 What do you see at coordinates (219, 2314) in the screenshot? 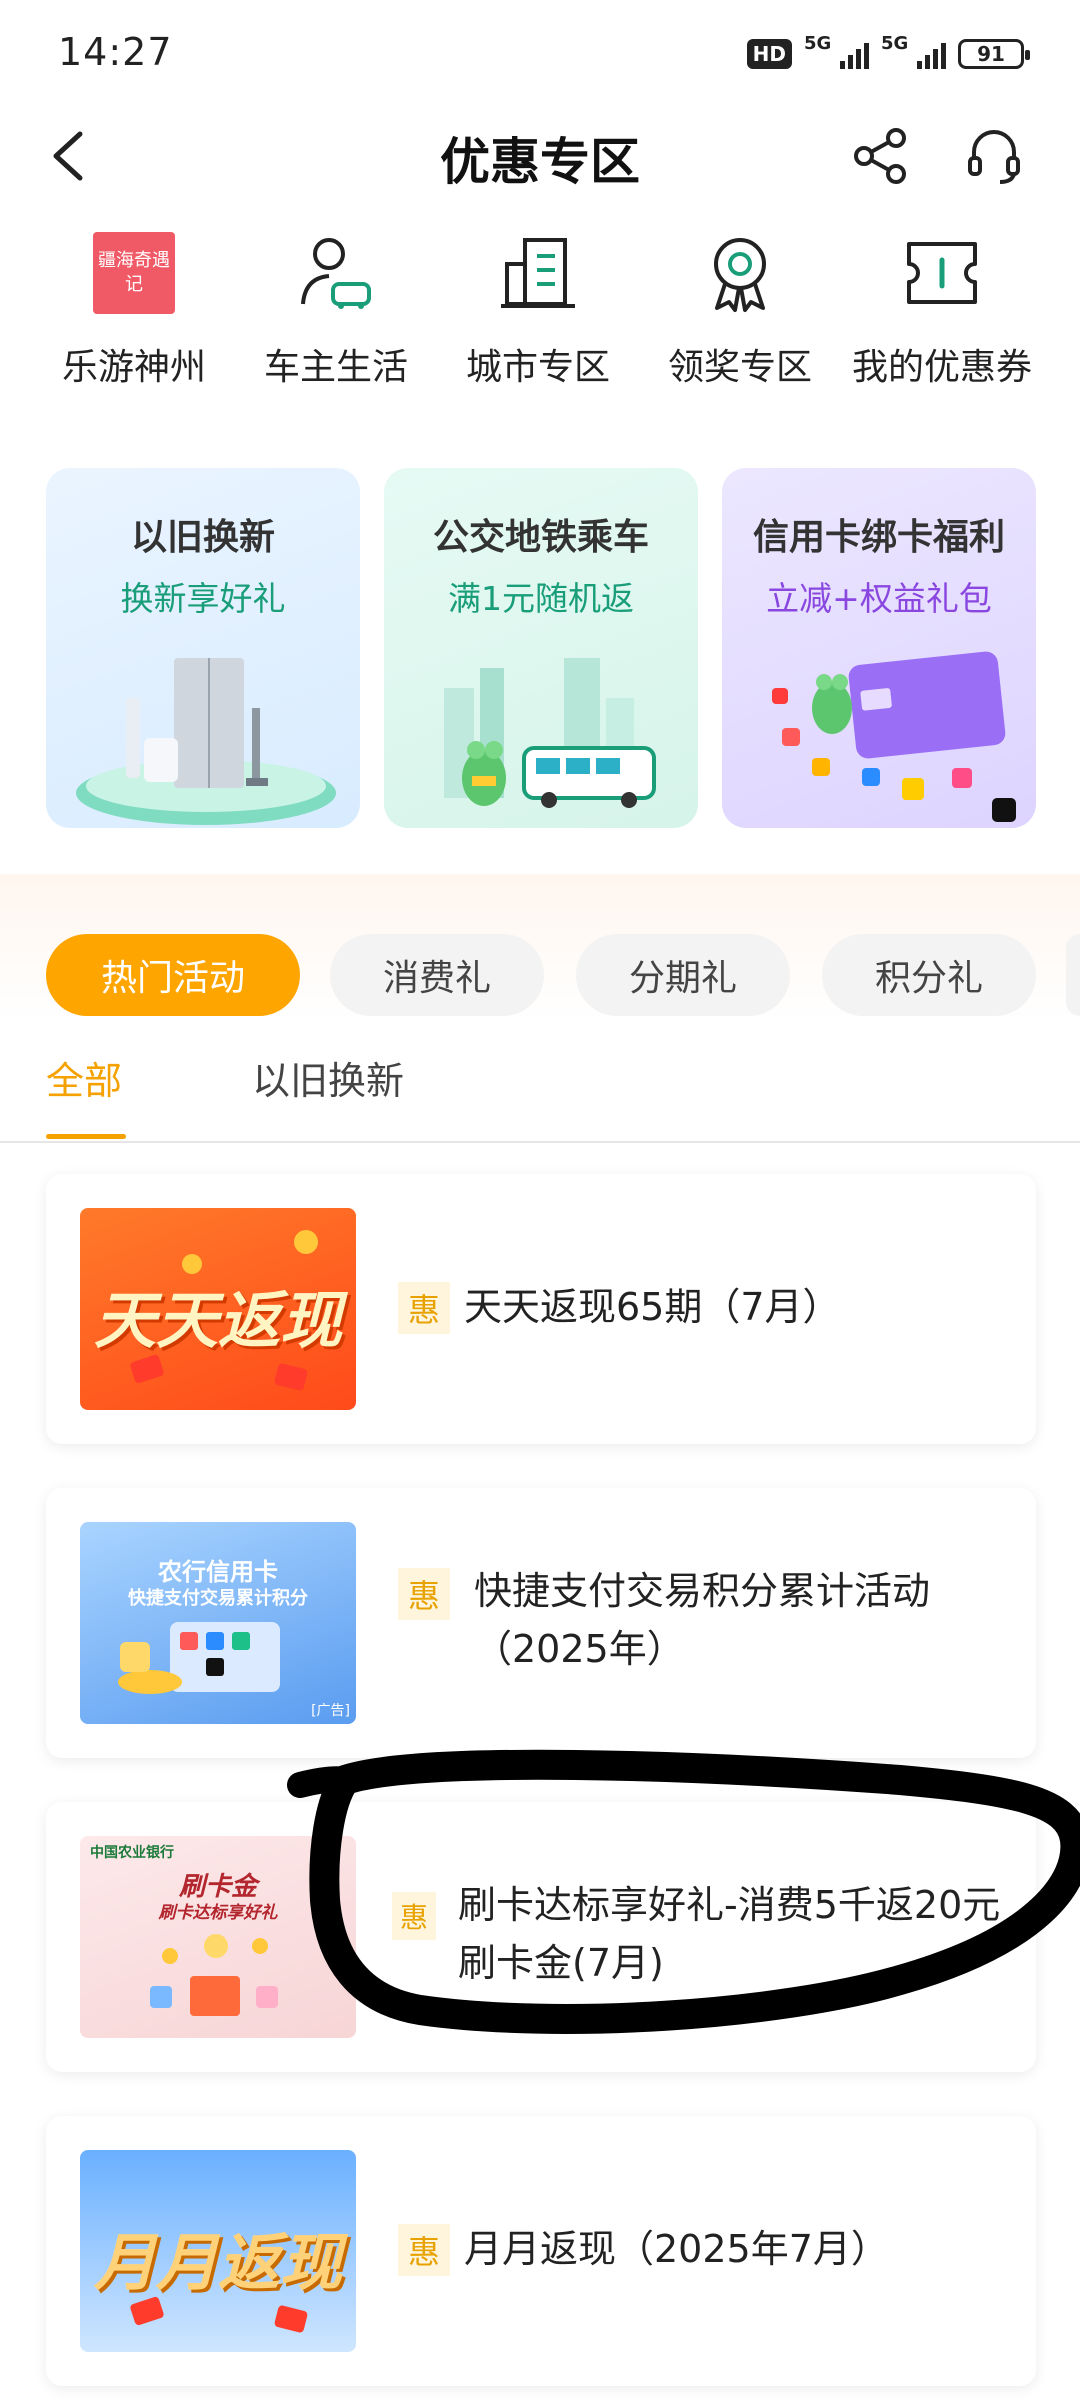
I see `red-envelope-icon` at bounding box center [219, 2314].